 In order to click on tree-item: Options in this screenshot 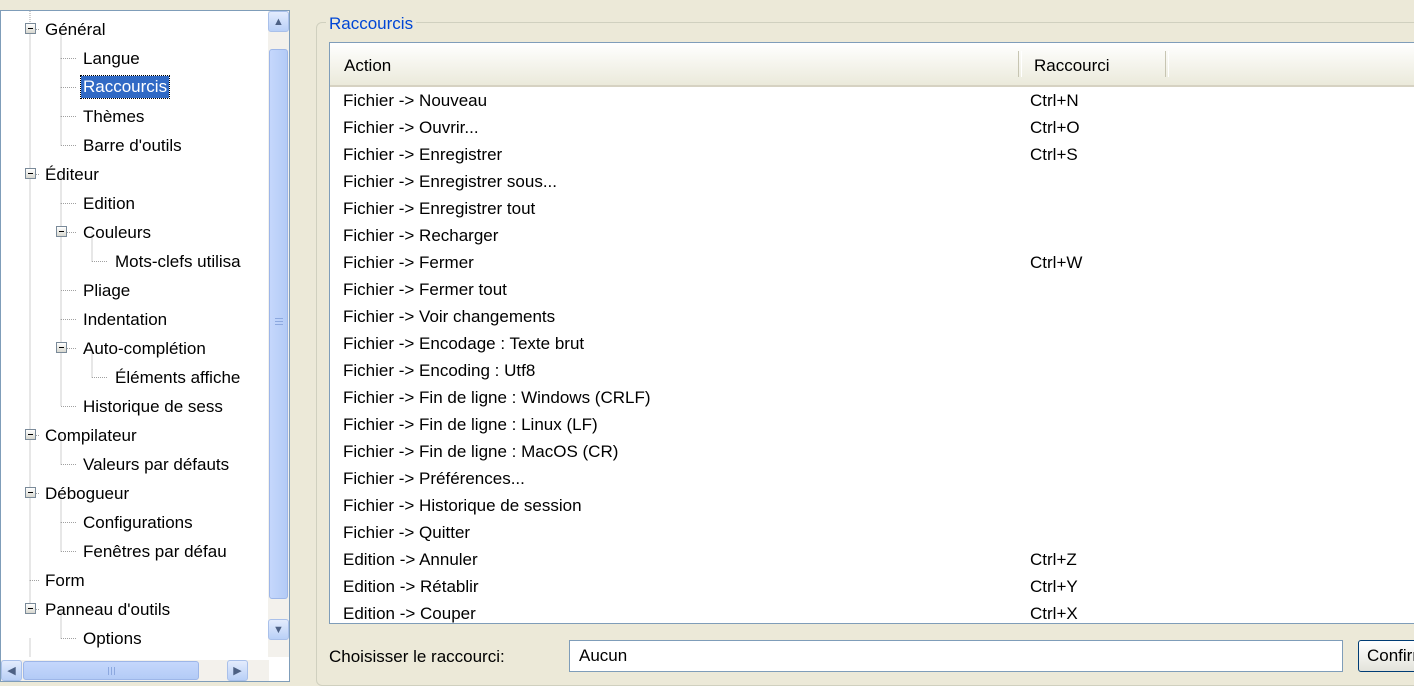, I will do `click(135, 638)`.